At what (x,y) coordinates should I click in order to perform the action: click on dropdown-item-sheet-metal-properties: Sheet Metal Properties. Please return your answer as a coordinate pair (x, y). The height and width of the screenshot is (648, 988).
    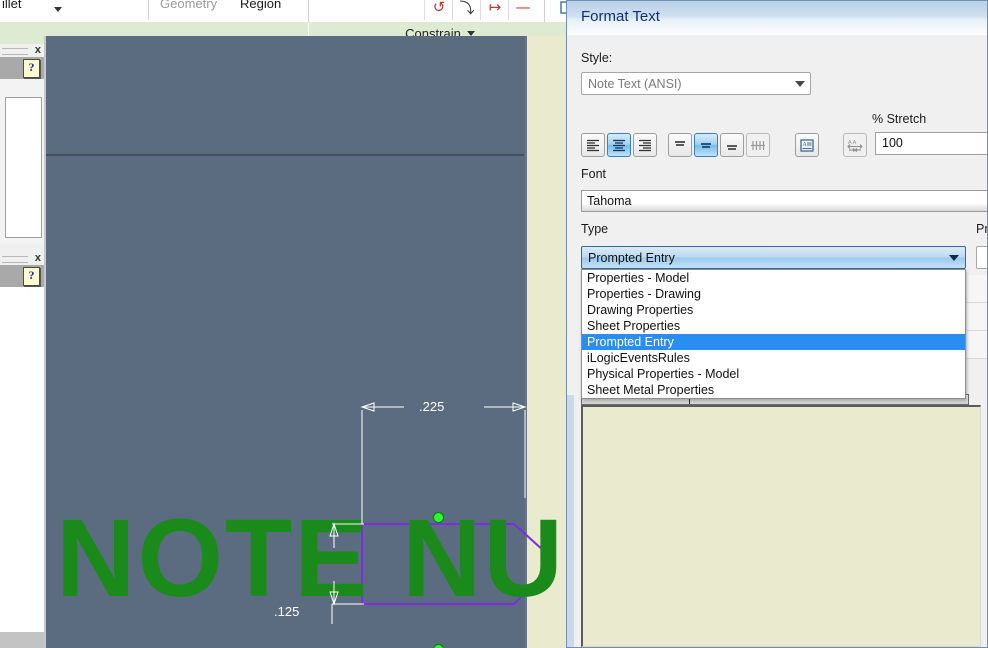
    Looking at the image, I should click on (773, 390).